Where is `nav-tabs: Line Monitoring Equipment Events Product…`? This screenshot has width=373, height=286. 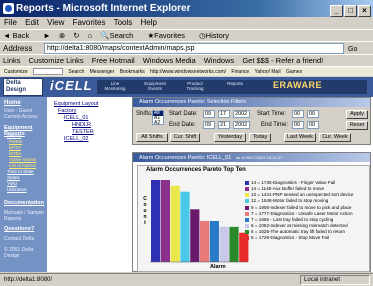
nav-tabs: Line Monitoring Equipment Events Product… is located at coordinates (232, 87).